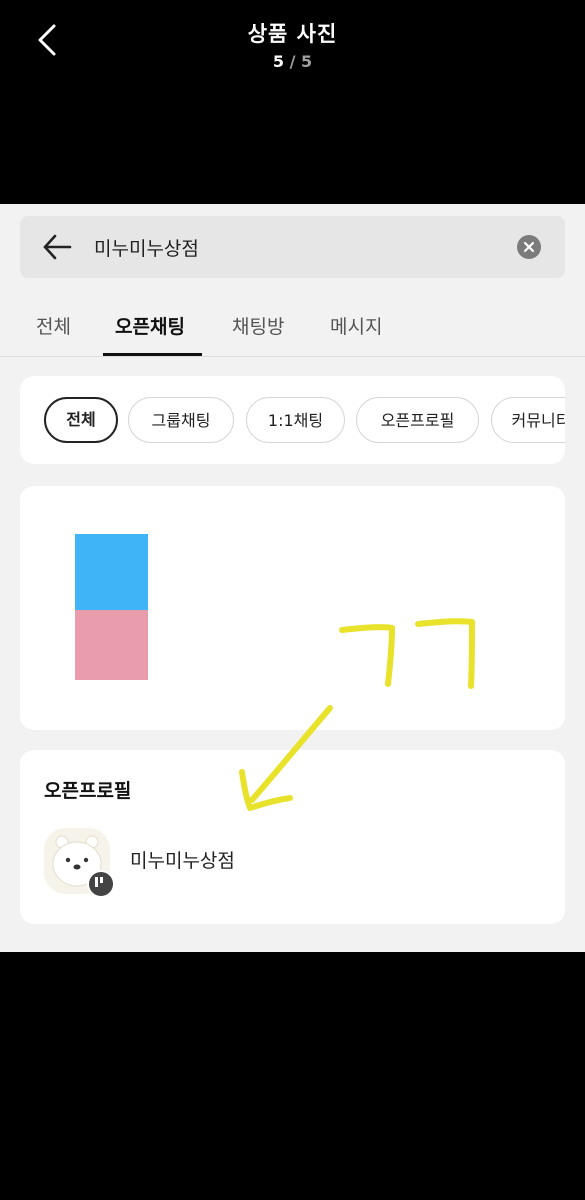  I want to click on viewer-title: 상품 사진, so click(292, 34).